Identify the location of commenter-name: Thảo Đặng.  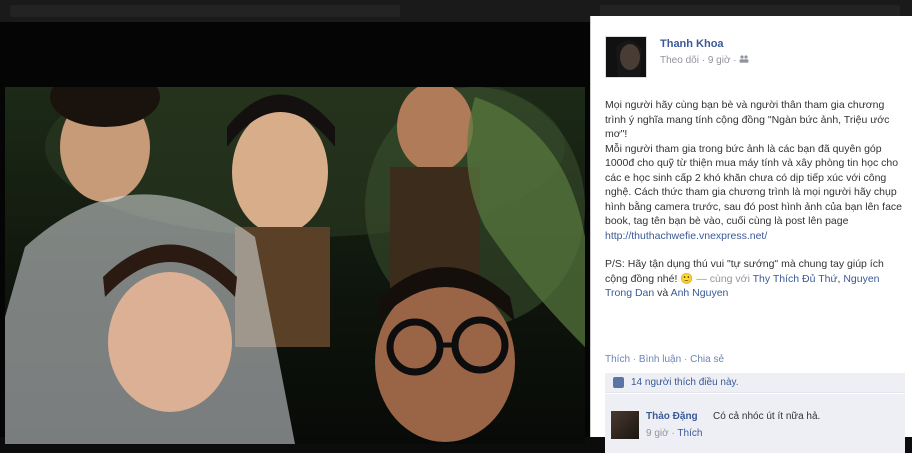
(672, 416).